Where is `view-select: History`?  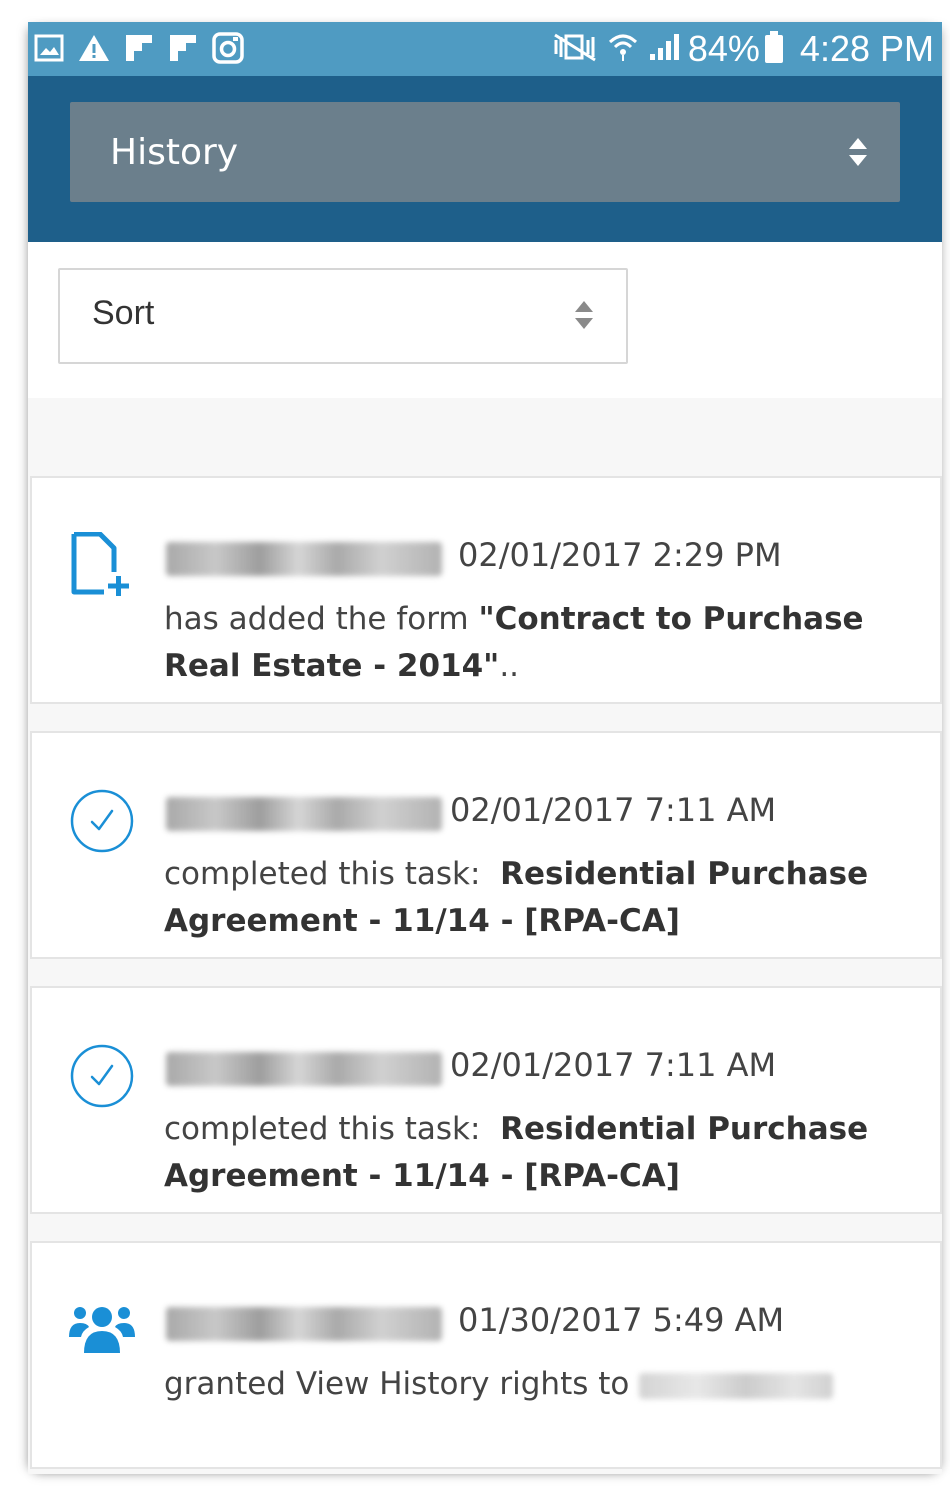 view-select: History is located at coordinates (485, 152).